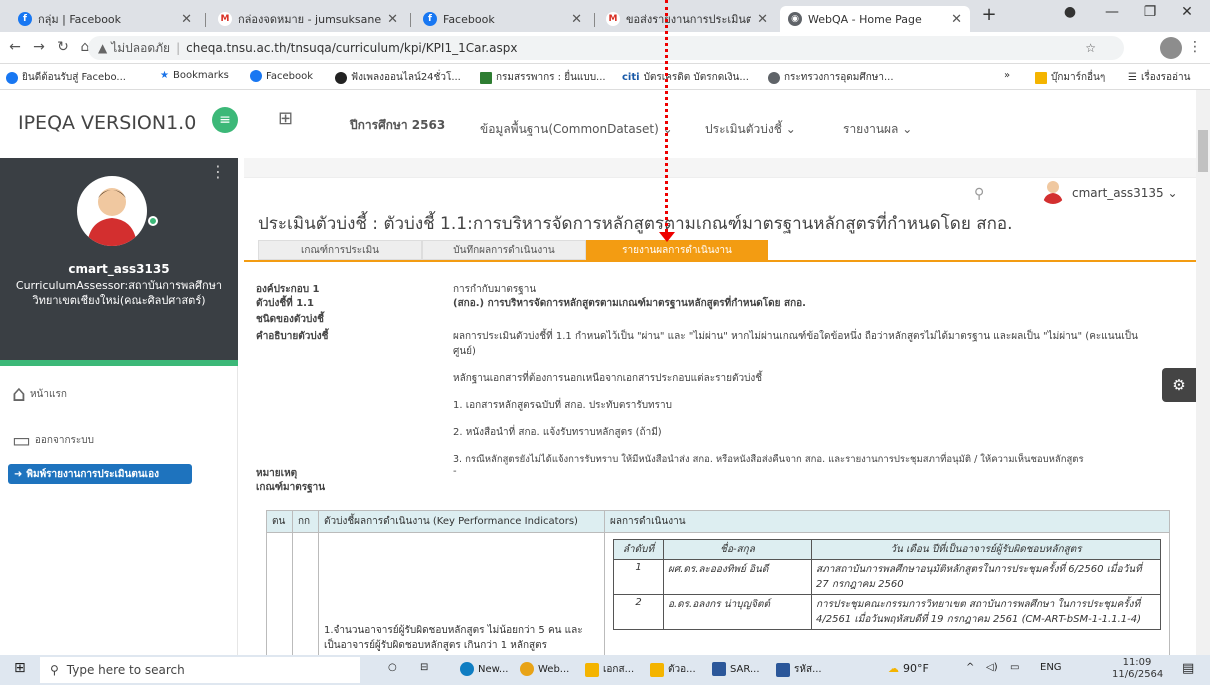  What do you see at coordinates (504, 250) in the screenshot?
I see `tab-record: บันทึกผลการดำเนินงาน` at bounding box center [504, 250].